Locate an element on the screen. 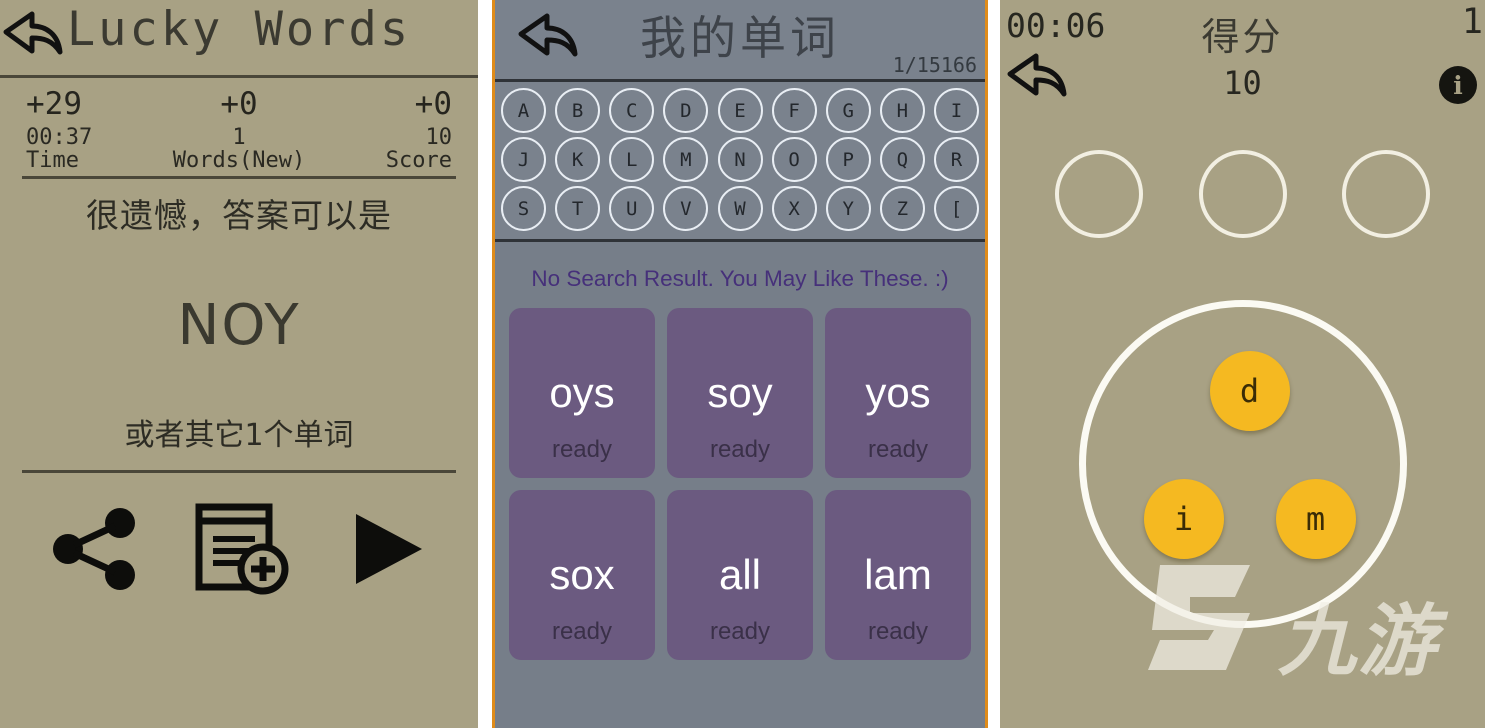 This screenshot has height=728, width=1485. result-header: Lucky Words is located at coordinates (239, 39).